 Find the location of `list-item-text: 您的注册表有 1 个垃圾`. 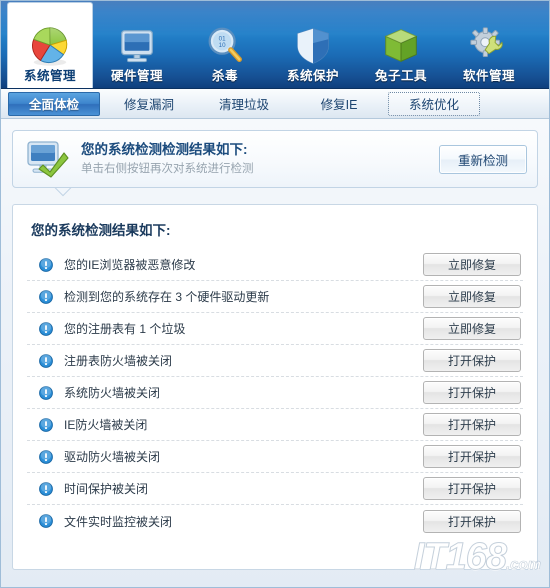

list-item-text: 您的注册表有 1 个垃圾 is located at coordinates (125, 329).